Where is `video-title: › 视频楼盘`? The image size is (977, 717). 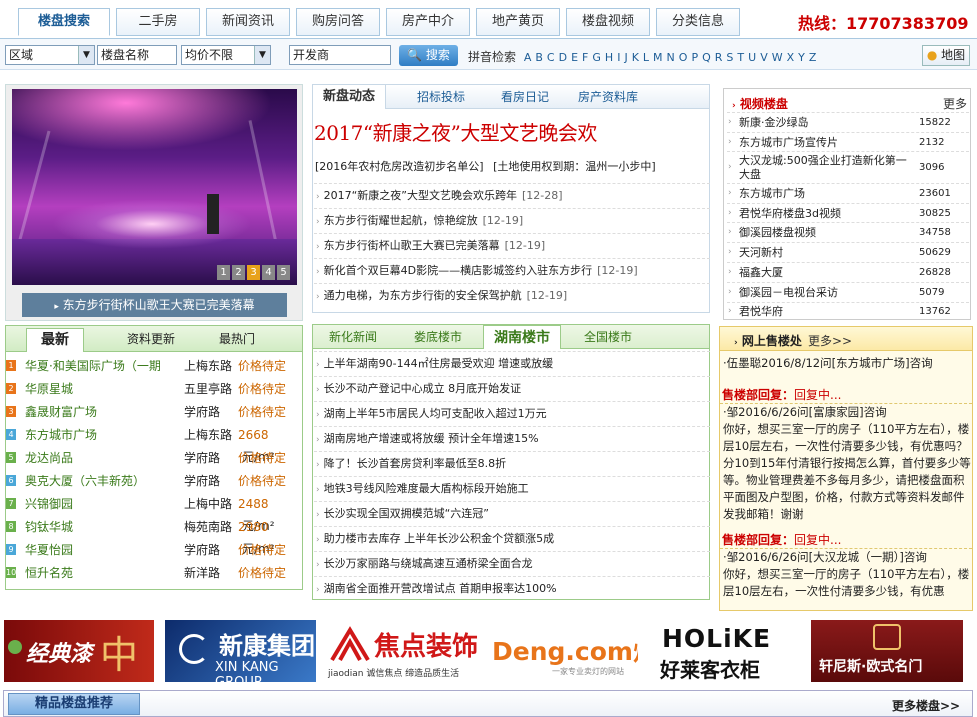 video-title: › 视频楼盘 is located at coordinates (760, 103).